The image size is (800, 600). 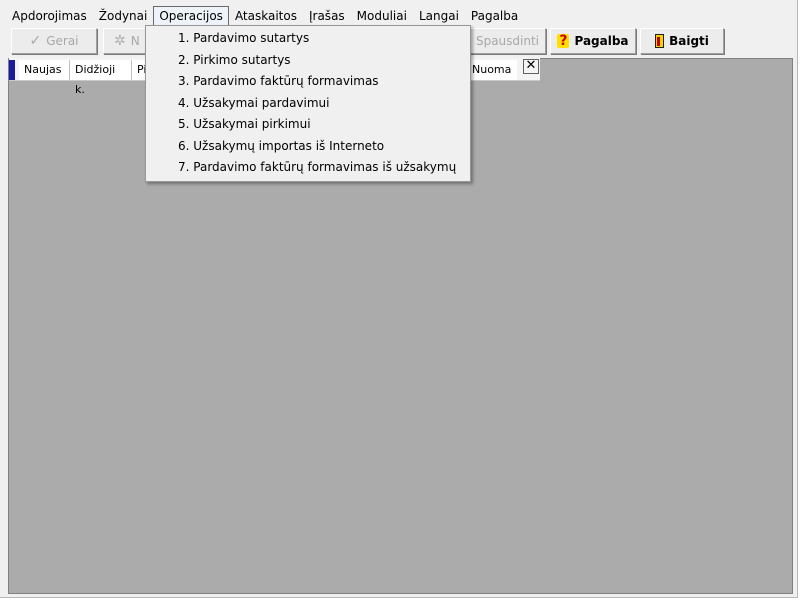 I want to click on print-button: Spausdinti, so click(x=502, y=41).